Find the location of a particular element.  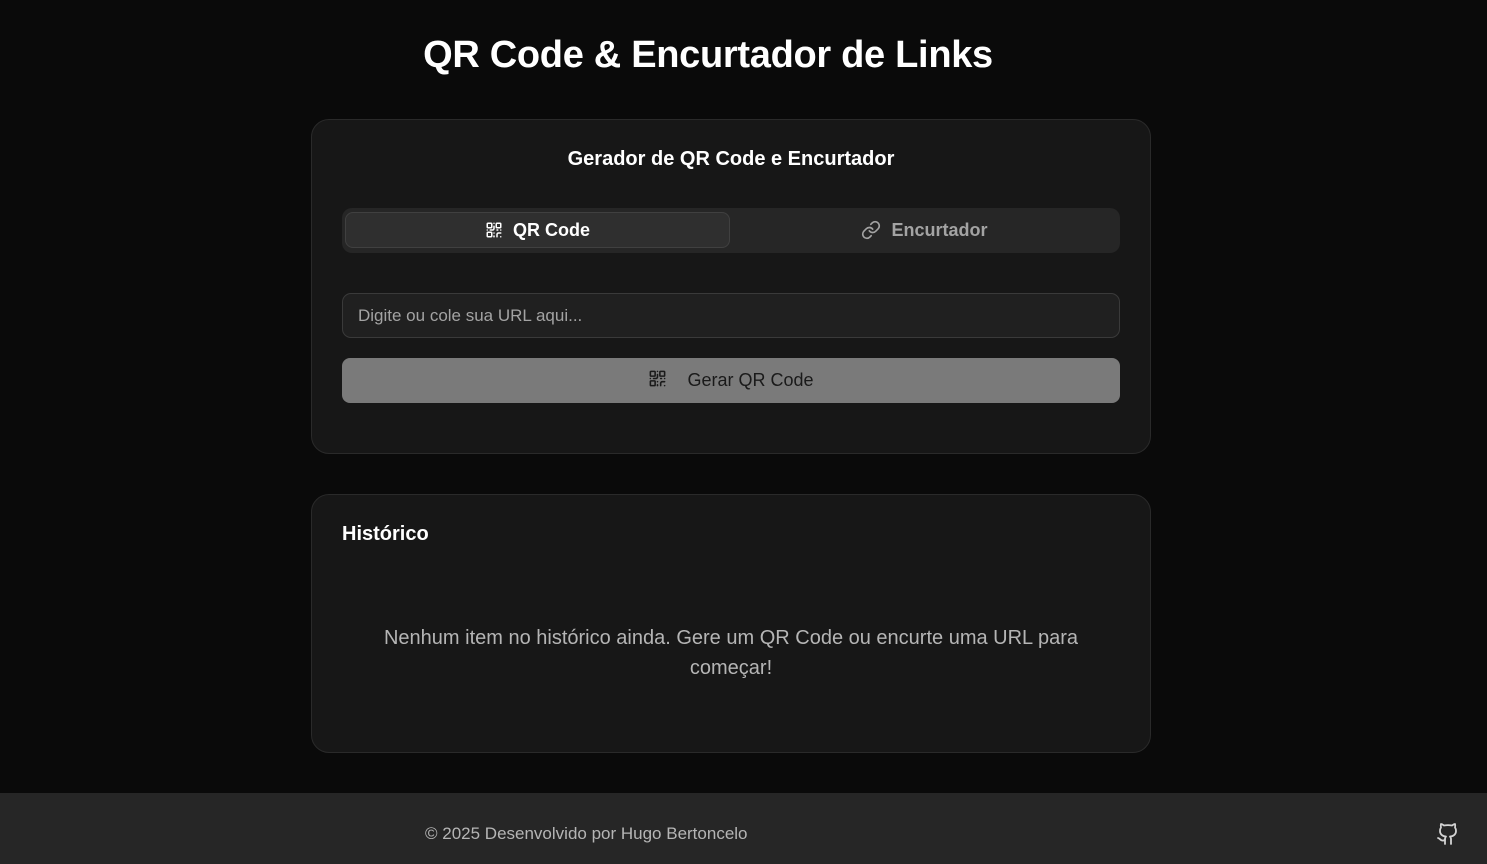

tab-qr-code: QR Code is located at coordinates (537, 230).